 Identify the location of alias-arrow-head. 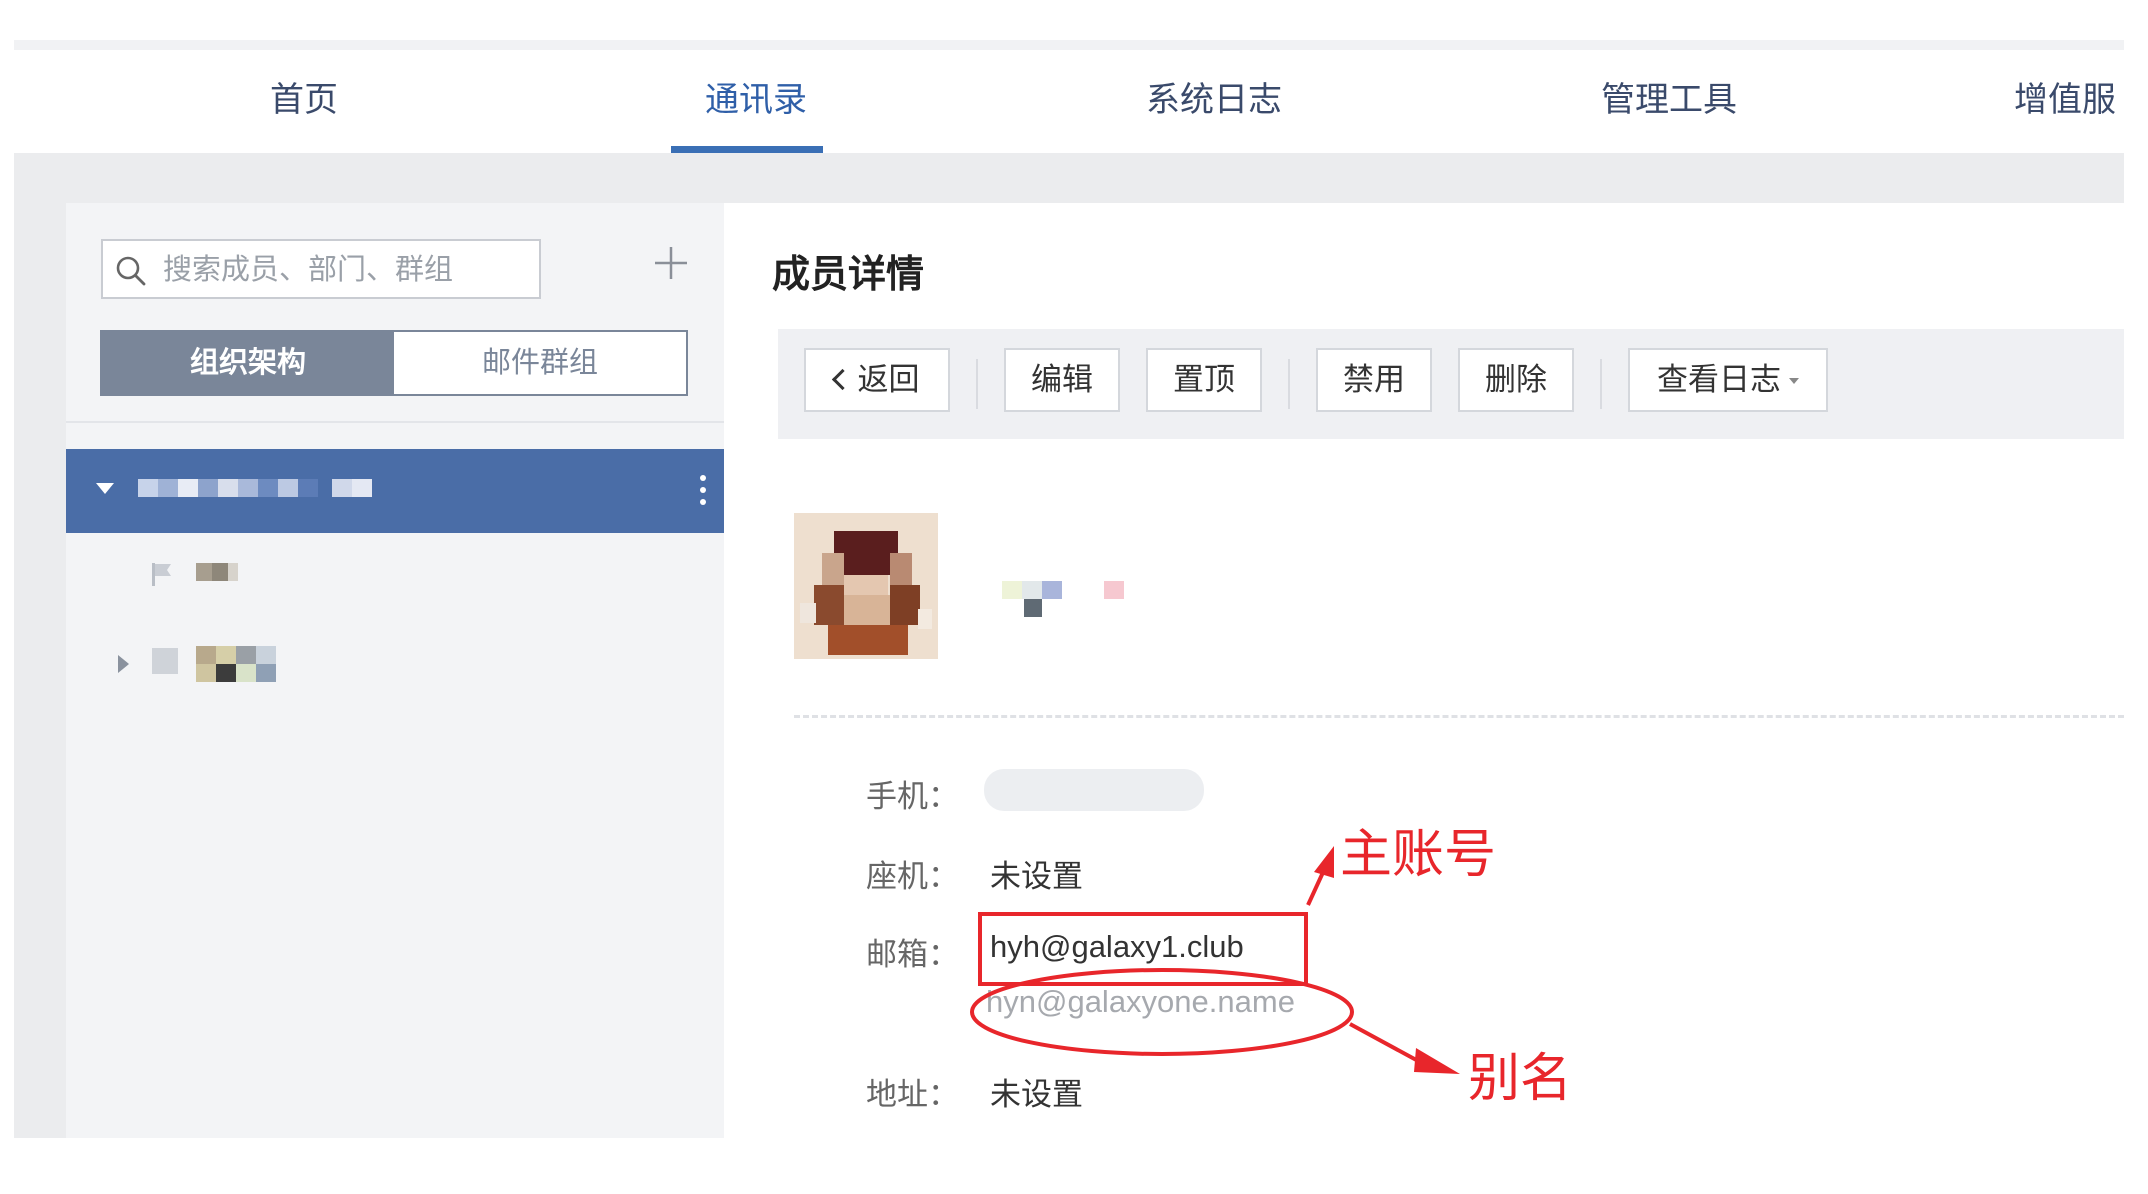
(1437, 1061).